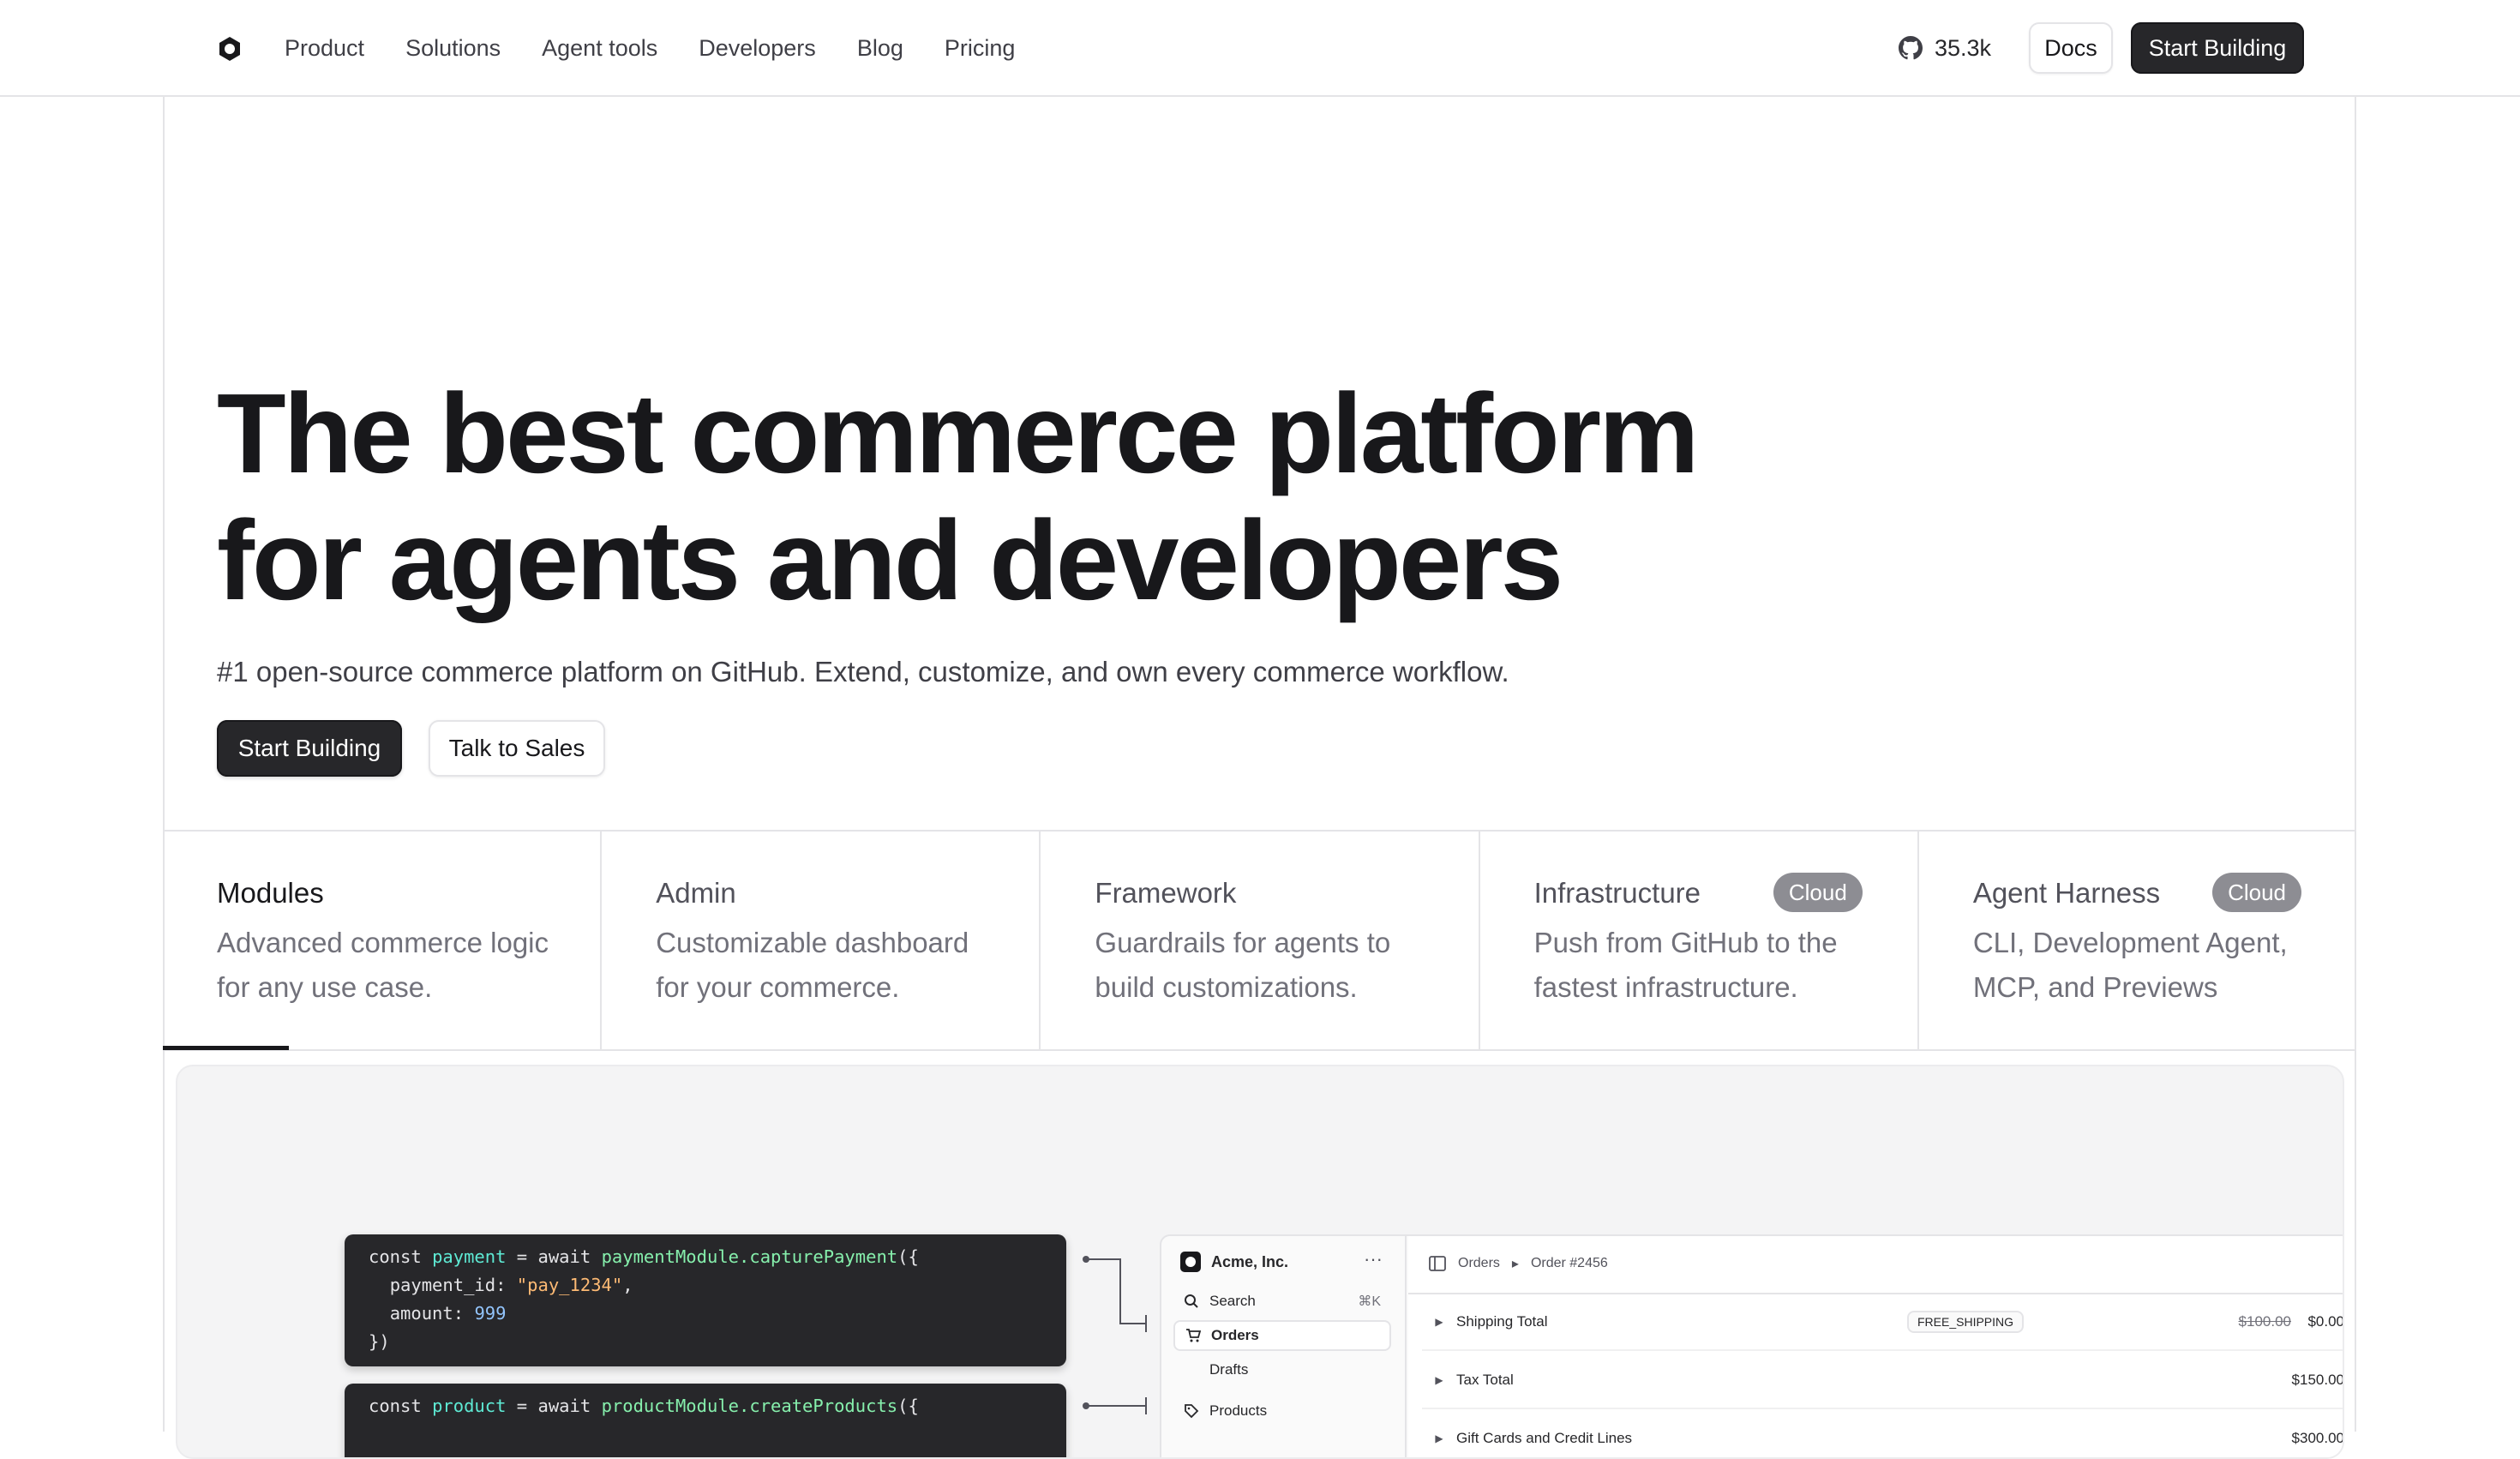  Describe the element at coordinates (1115, 1335) in the screenshot. I see `connector-lines` at that location.